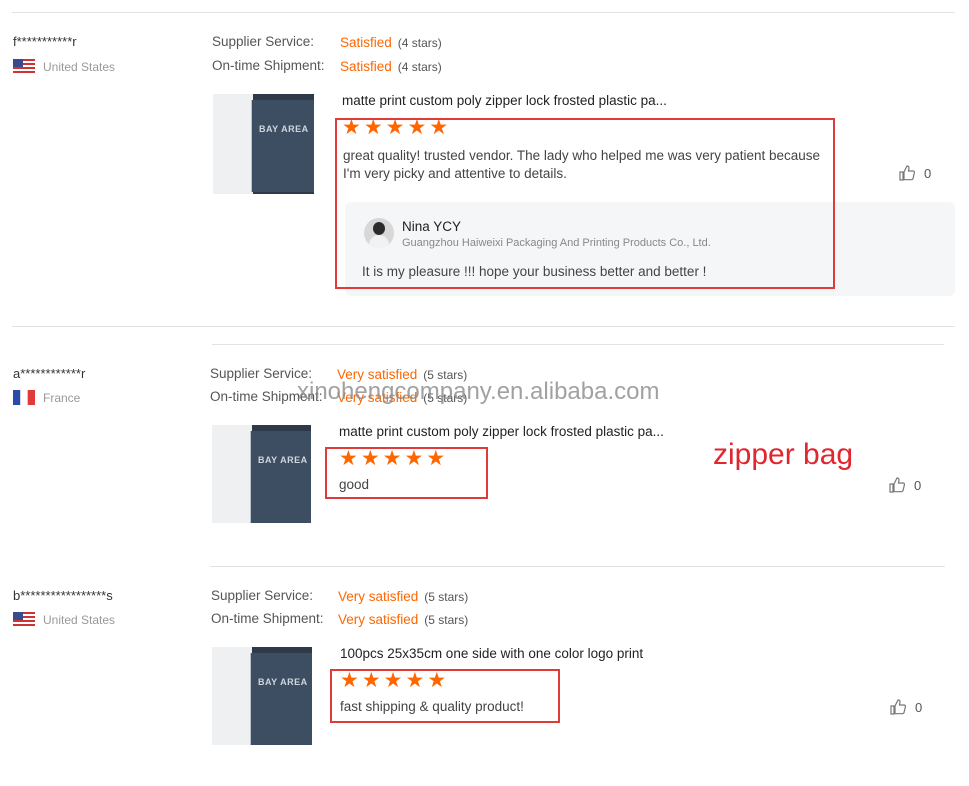 This screenshot has width=969, height=786. What do you see at coordinates (45, 41) in the screenshot?
I see `reviewer-name: f***********r` at bounding box center [45, 41].